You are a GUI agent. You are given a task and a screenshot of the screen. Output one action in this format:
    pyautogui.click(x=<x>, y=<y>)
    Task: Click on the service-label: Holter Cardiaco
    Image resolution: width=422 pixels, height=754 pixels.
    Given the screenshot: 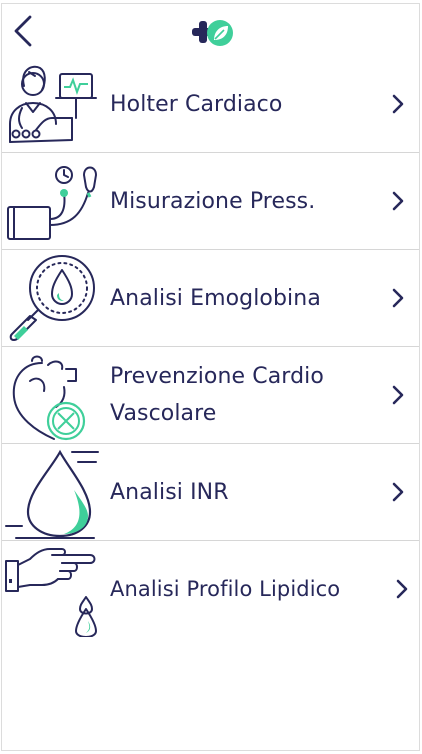 What is the action you would take?
    pyautogui.click(x=196, y=104)
    